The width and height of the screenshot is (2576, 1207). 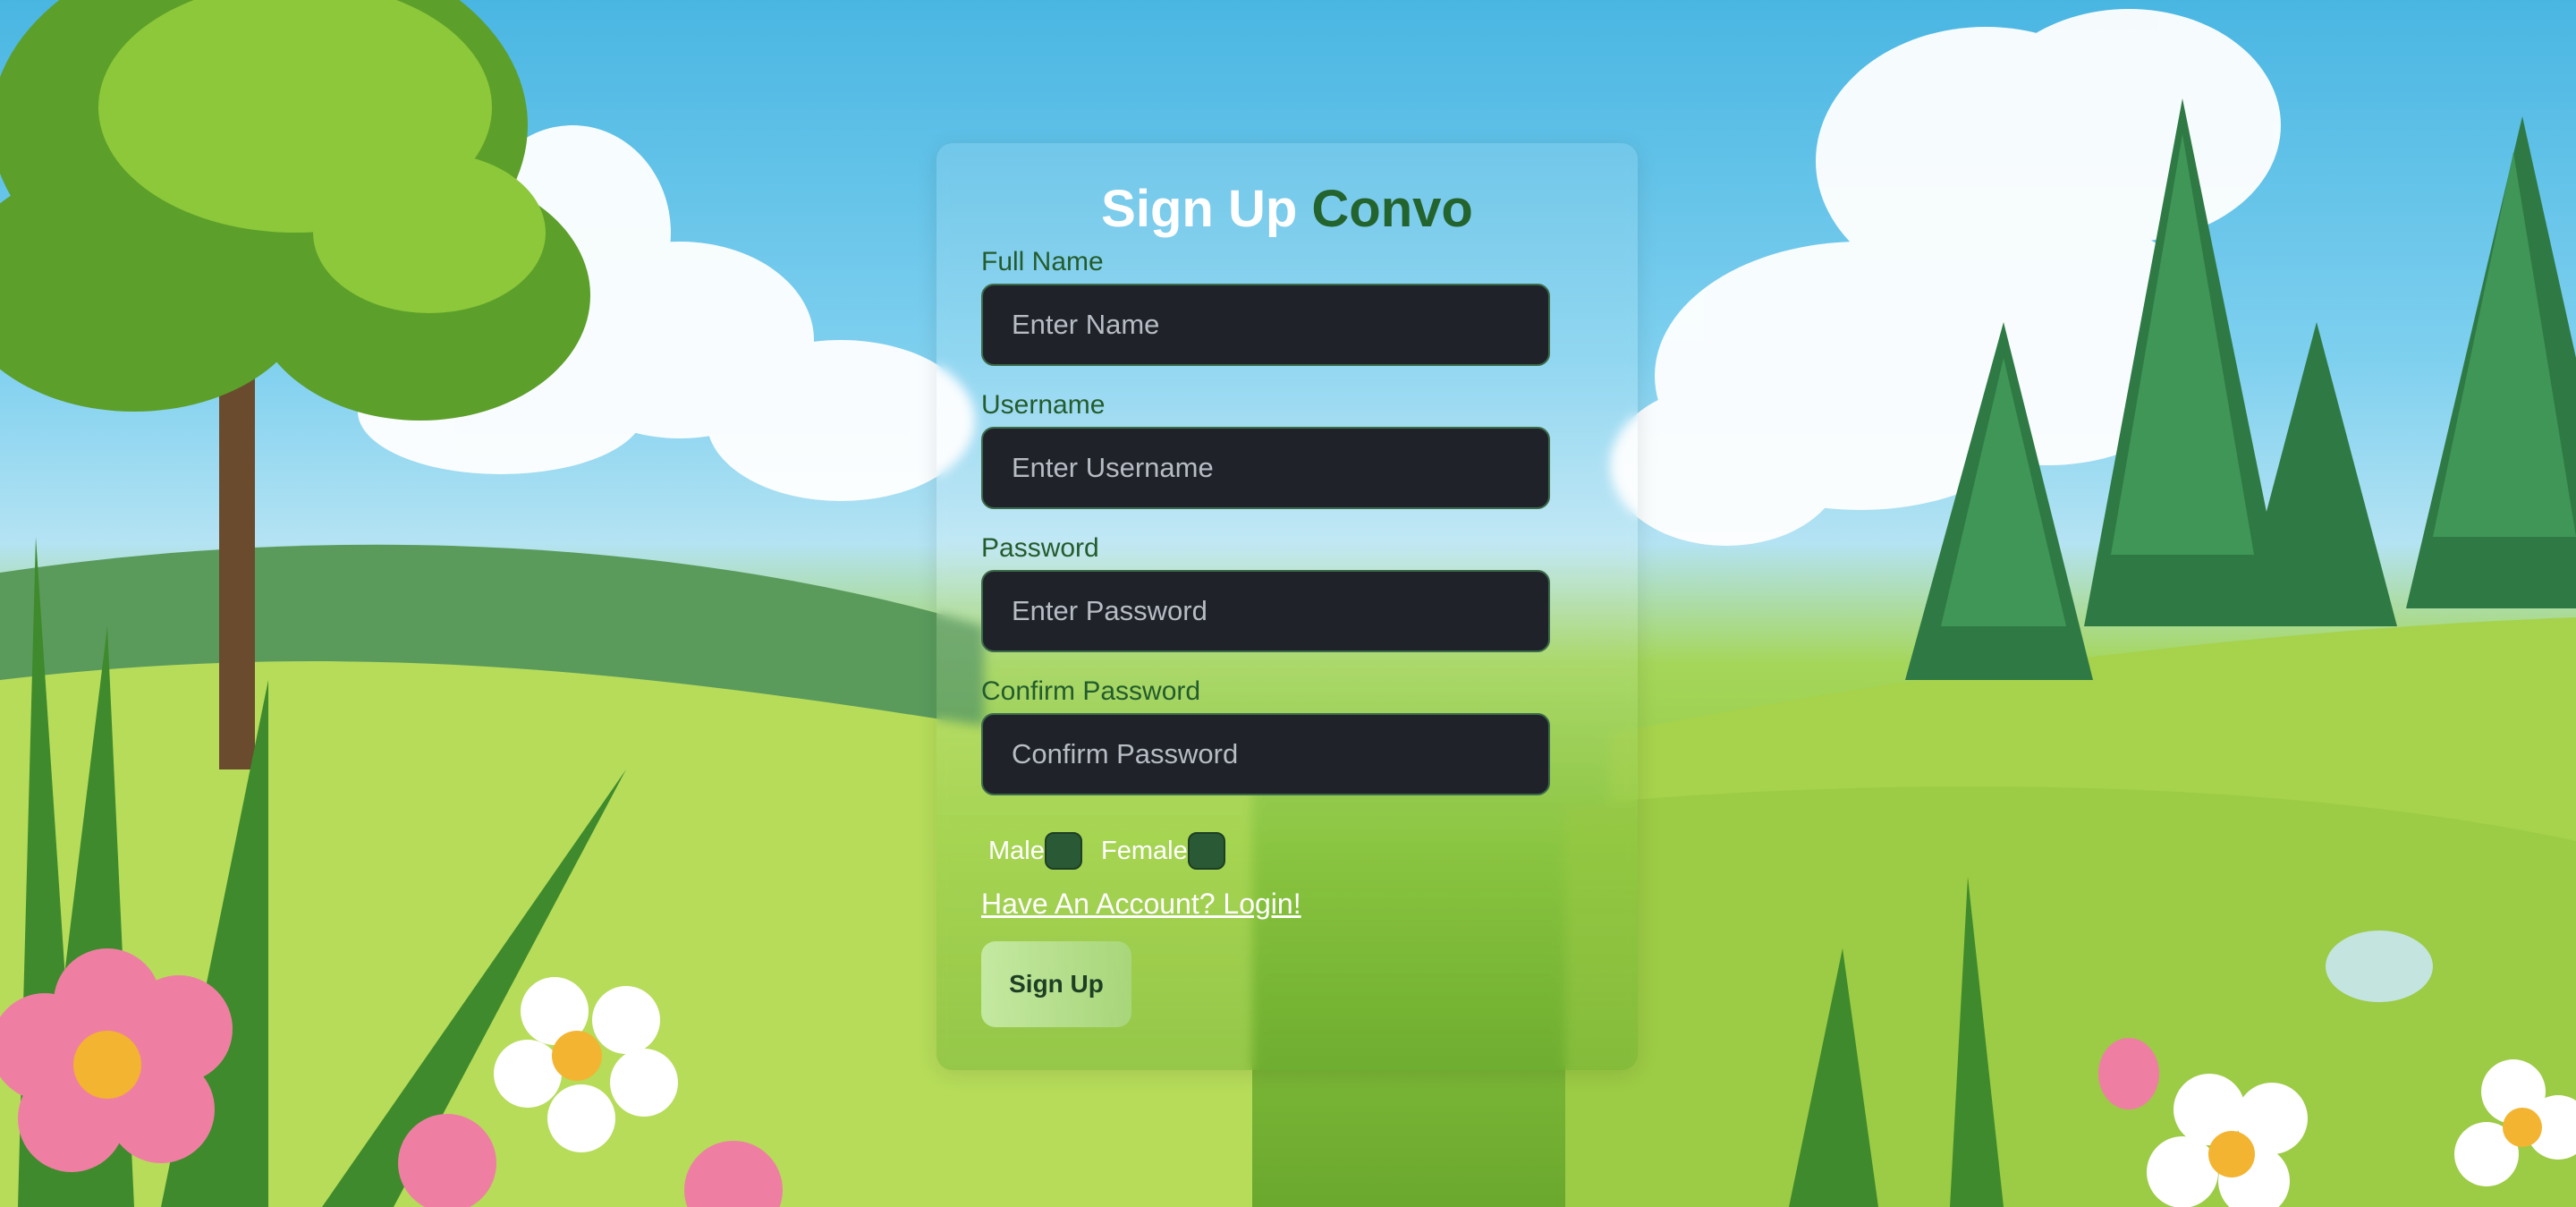 I want to click on signup-button: Sign Up, so click(x=1056, y=984).